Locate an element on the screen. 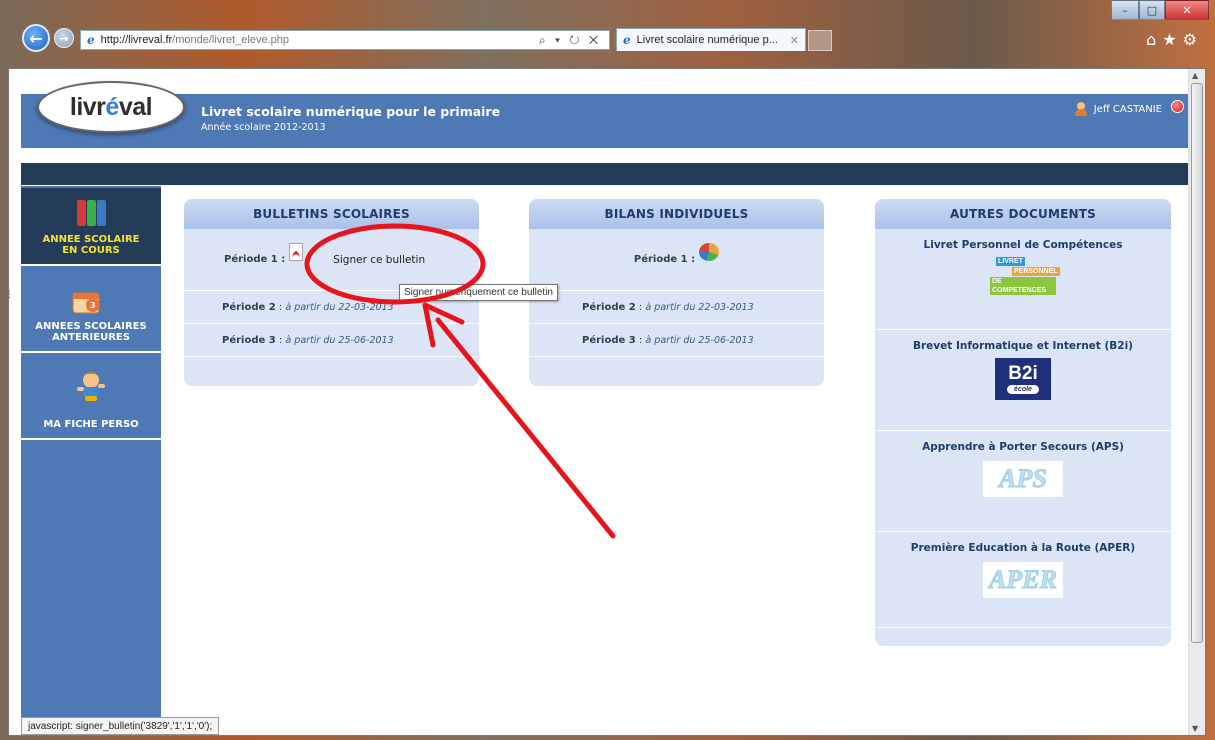 The height and width of the screenshot is (740, 1215). doc-aps: Apprendre à Porter Secours (APS) APS is located at coordinates (1023, 481).